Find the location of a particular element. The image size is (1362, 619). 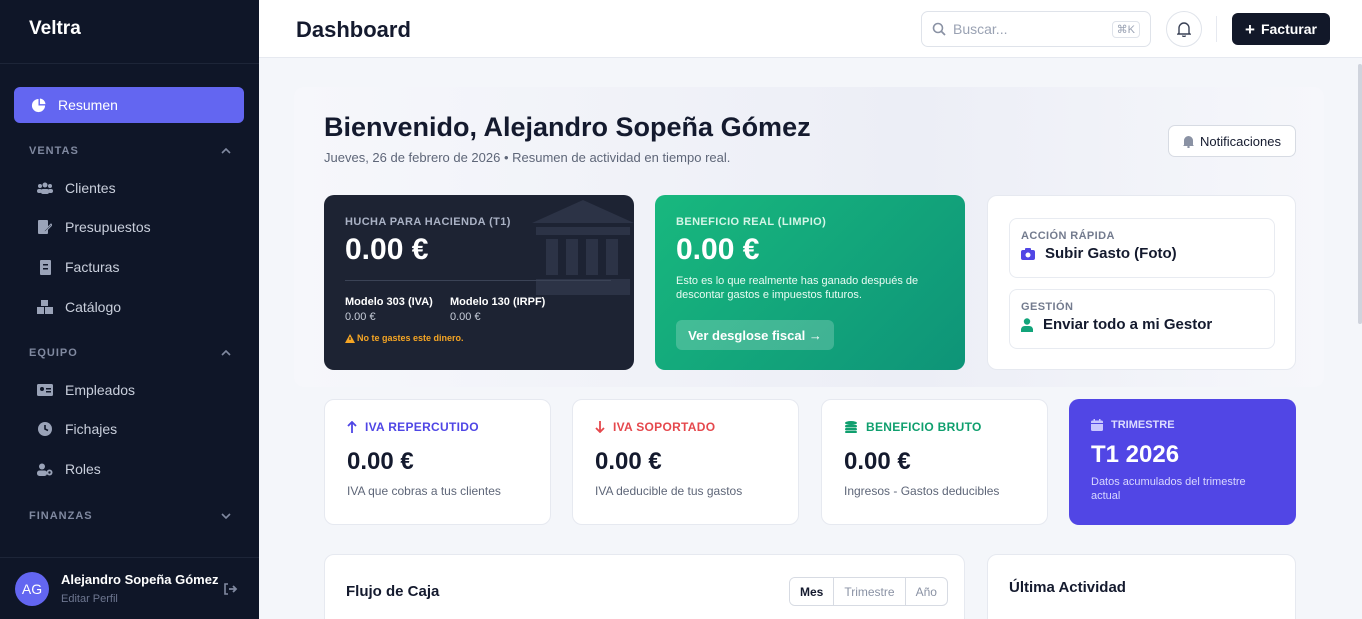

sidebar-item-fichajes: Fichajes is located at coordinates (77, 429).